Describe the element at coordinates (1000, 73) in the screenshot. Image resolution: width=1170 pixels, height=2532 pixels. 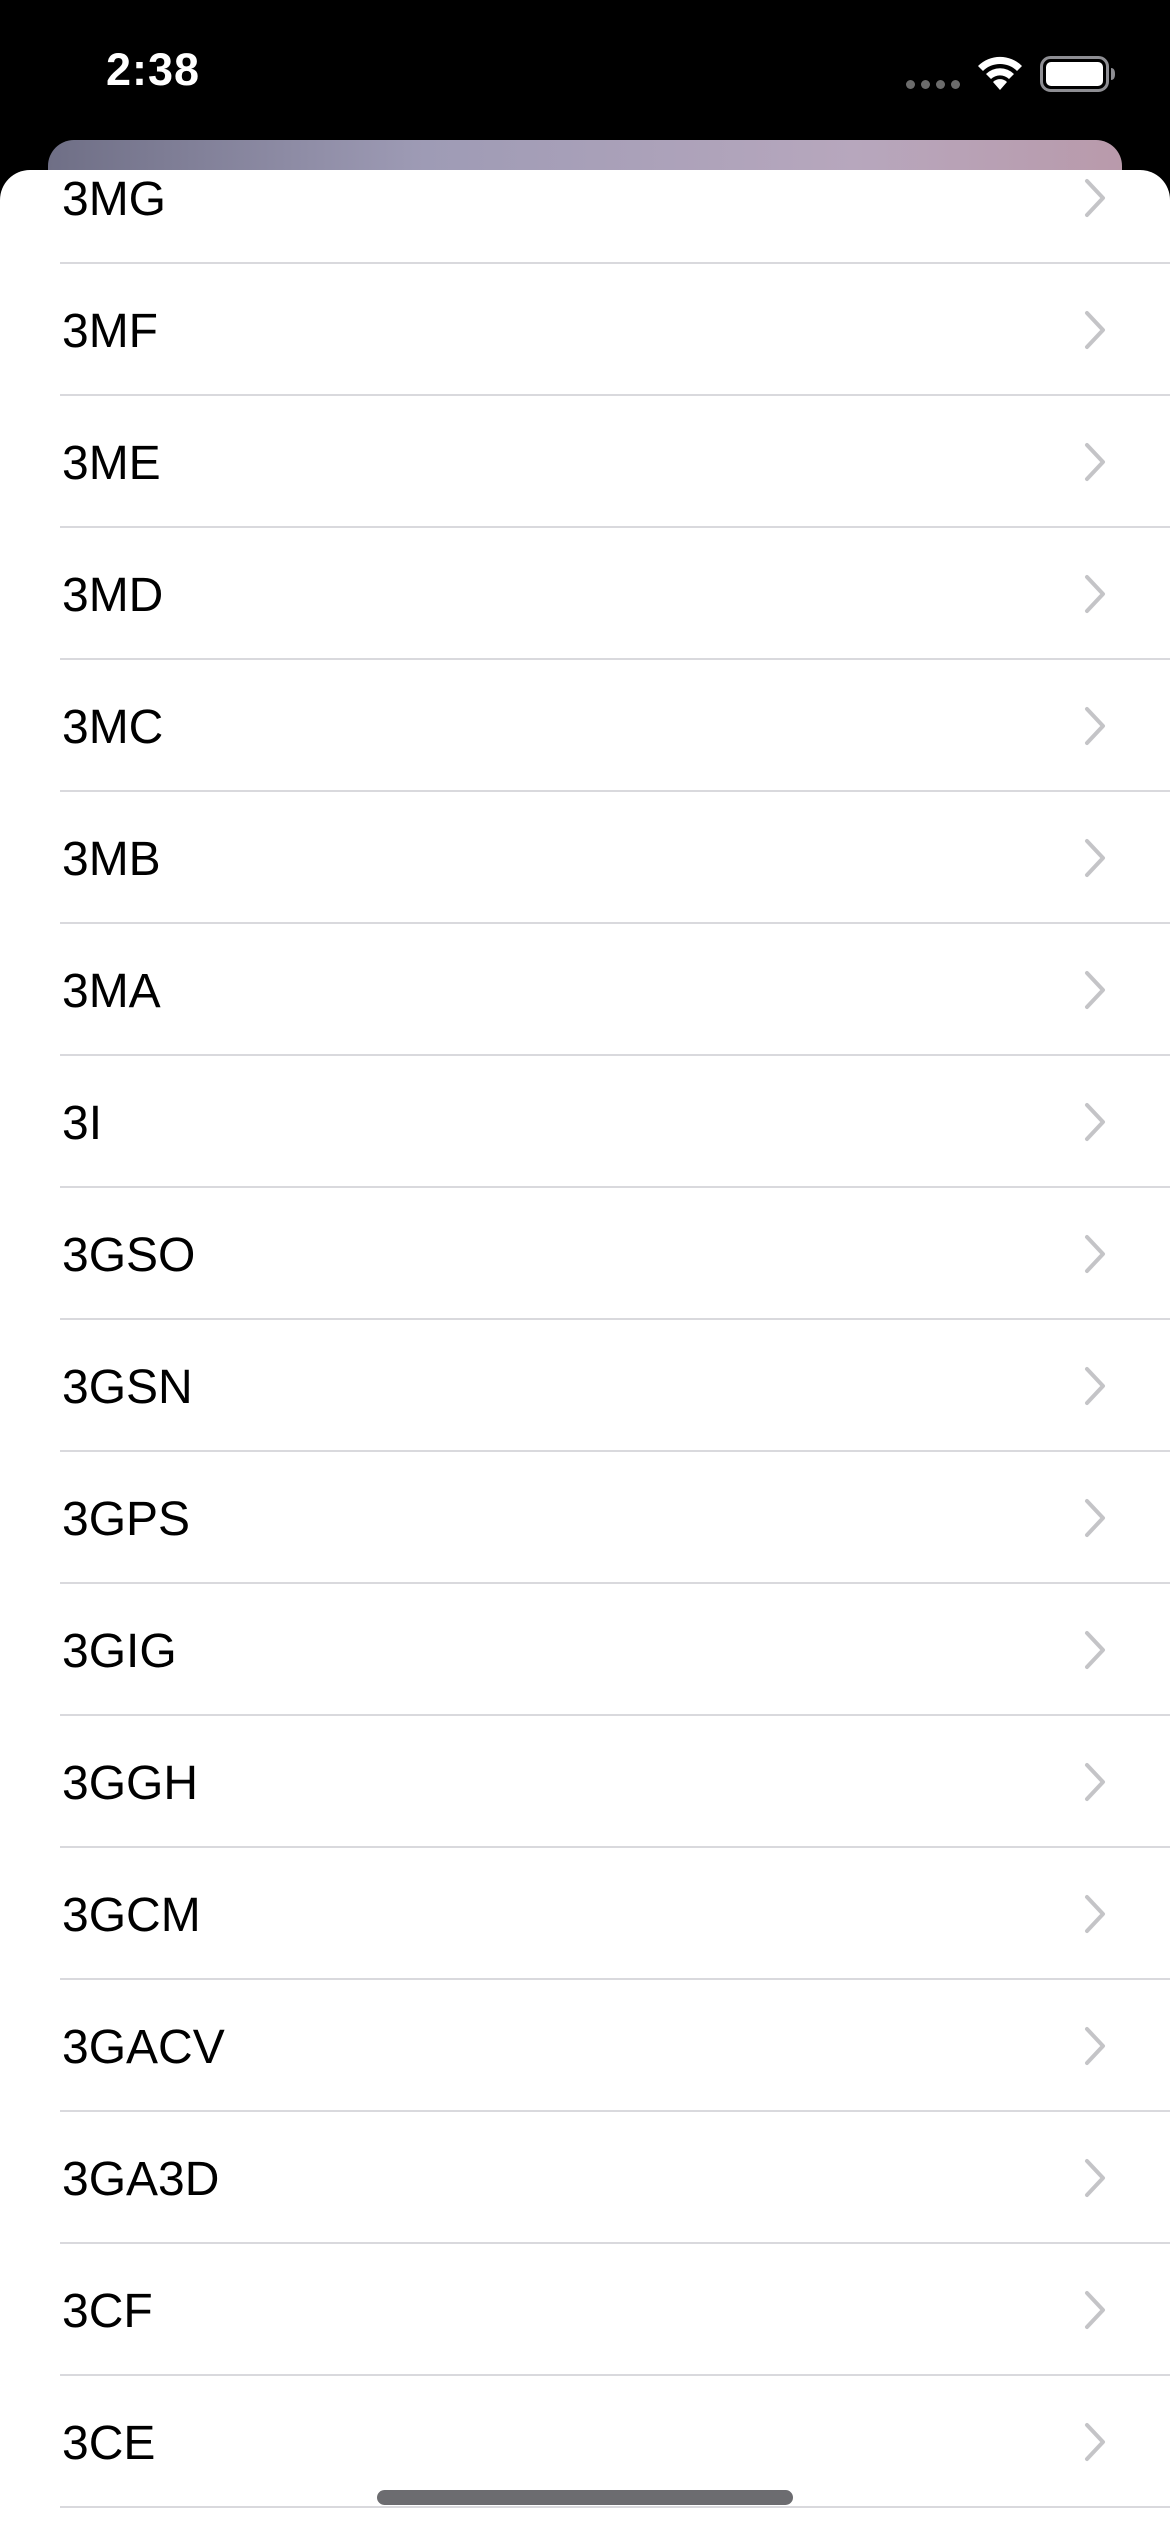
I see `wifi-icon` at that location.